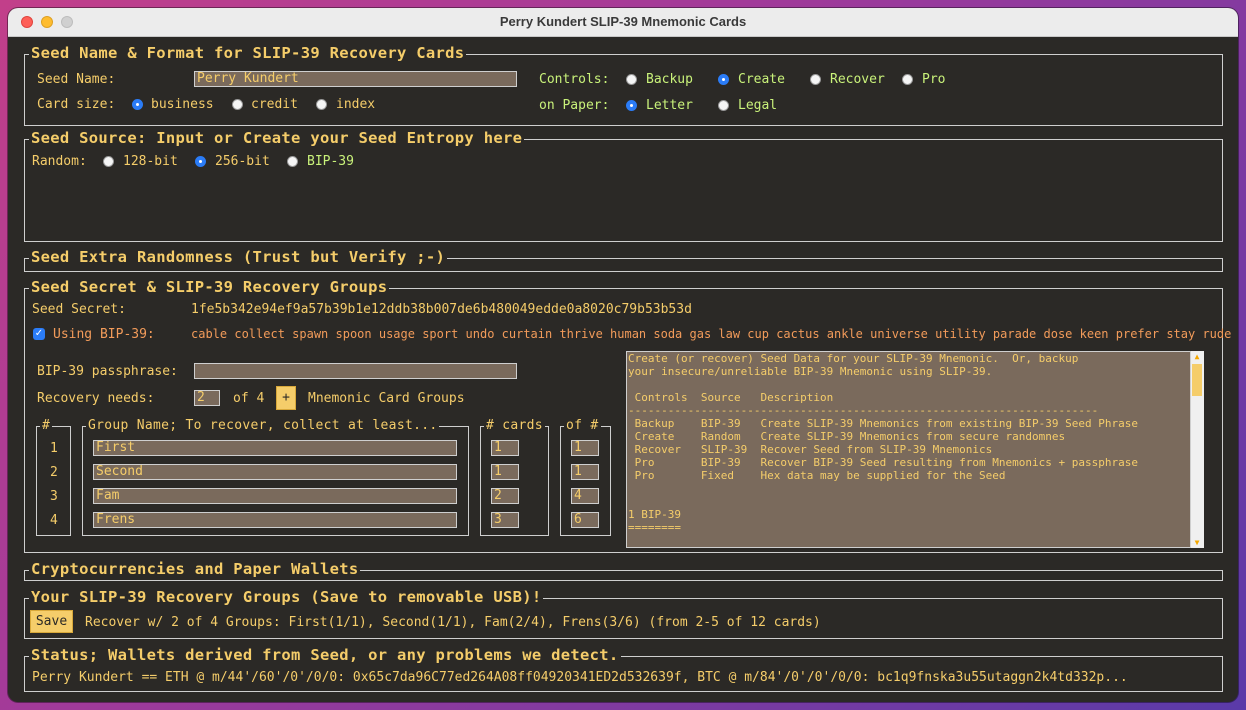 This screenshot has width=1246, height=710. I want to click on recovery-needs-input: 2, so click(207, 398).